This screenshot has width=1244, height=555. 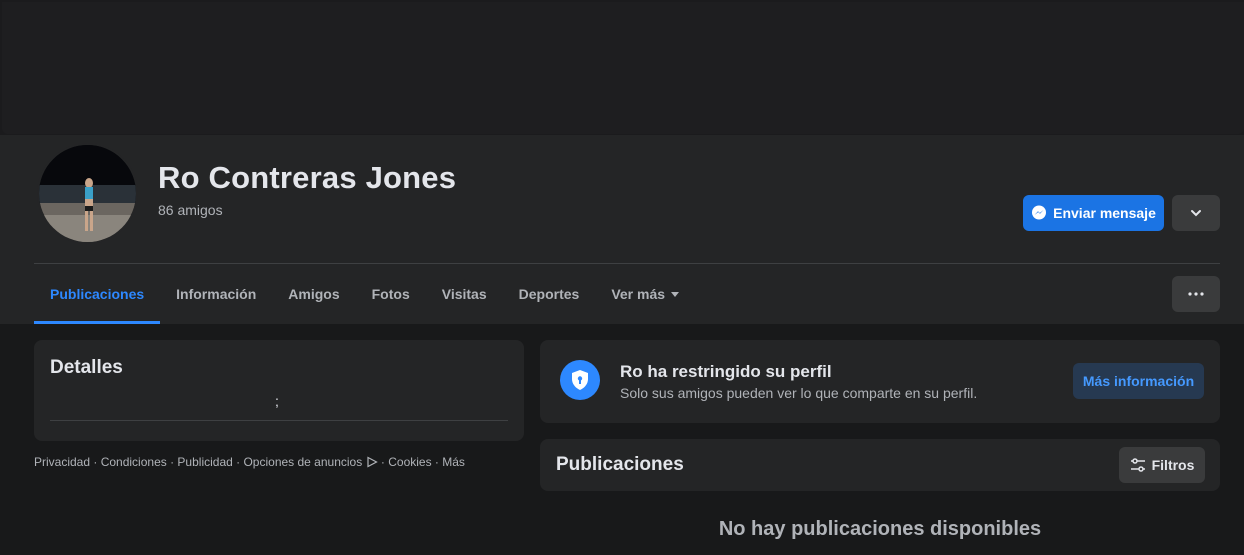 What do you see at coordinates (880, 529) in the screenshot?
I see `empty-posts-message: No hay publicaciones disponibles` at bounding box center [880, 529].